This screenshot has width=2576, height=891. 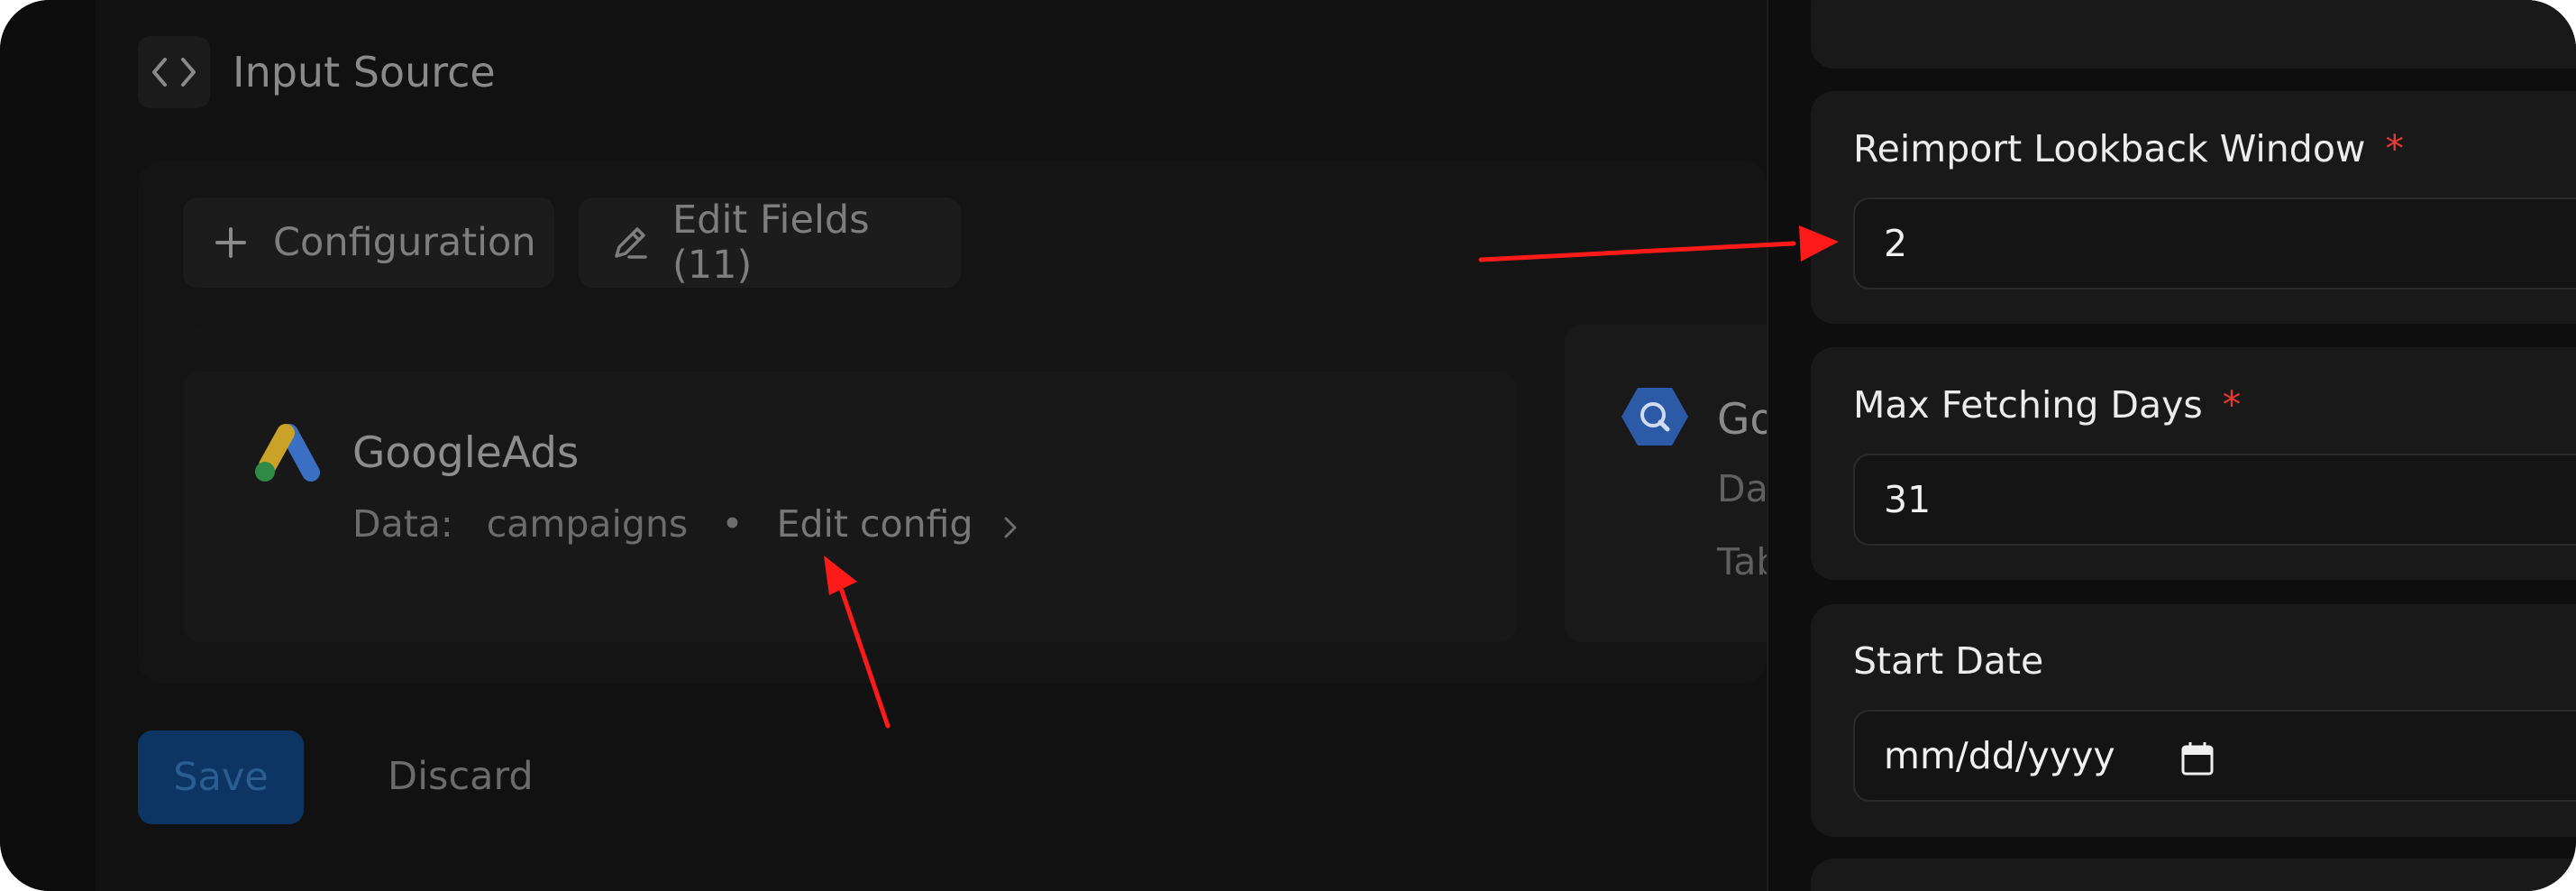 I want to click on field-label-reimport-lookback: Reimport Lookback Window *, so click(x=2128, y=149).